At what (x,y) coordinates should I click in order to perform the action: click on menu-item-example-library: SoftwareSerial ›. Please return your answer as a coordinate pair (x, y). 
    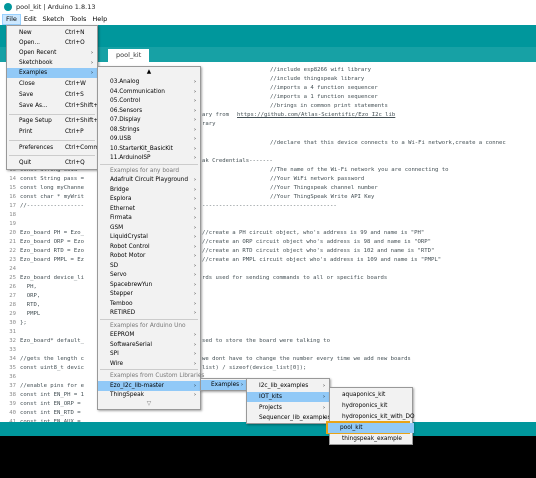
    Looking at the image, I should click on (149, 345).